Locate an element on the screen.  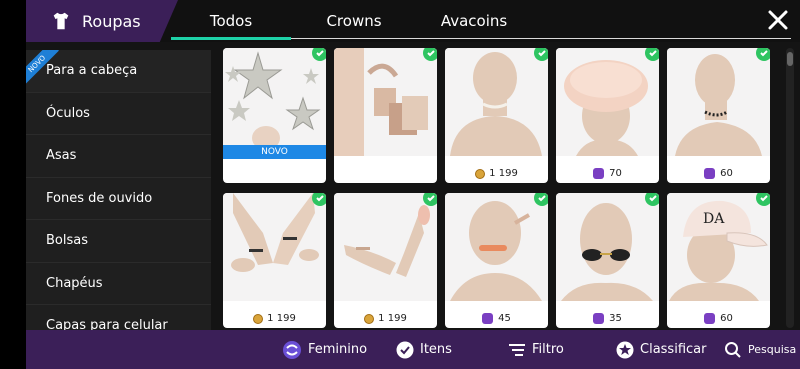
filter-label: Filtro is located at coordinates (548, 349).